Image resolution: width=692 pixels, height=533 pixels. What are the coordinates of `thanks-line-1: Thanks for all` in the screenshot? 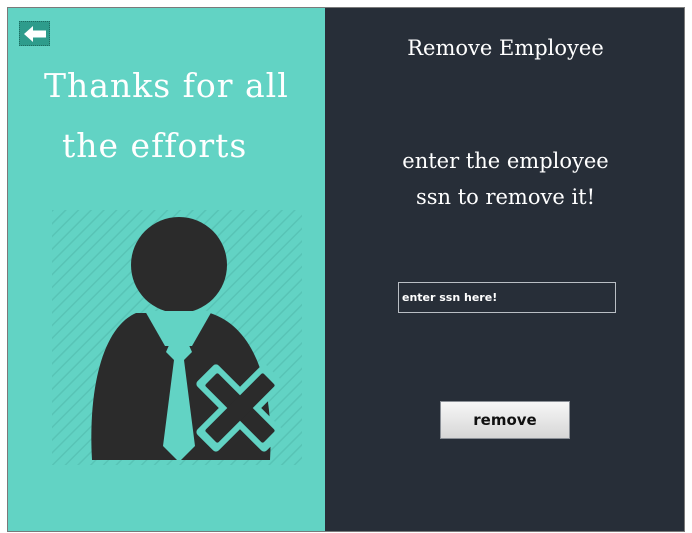 It's located at (166, 85).